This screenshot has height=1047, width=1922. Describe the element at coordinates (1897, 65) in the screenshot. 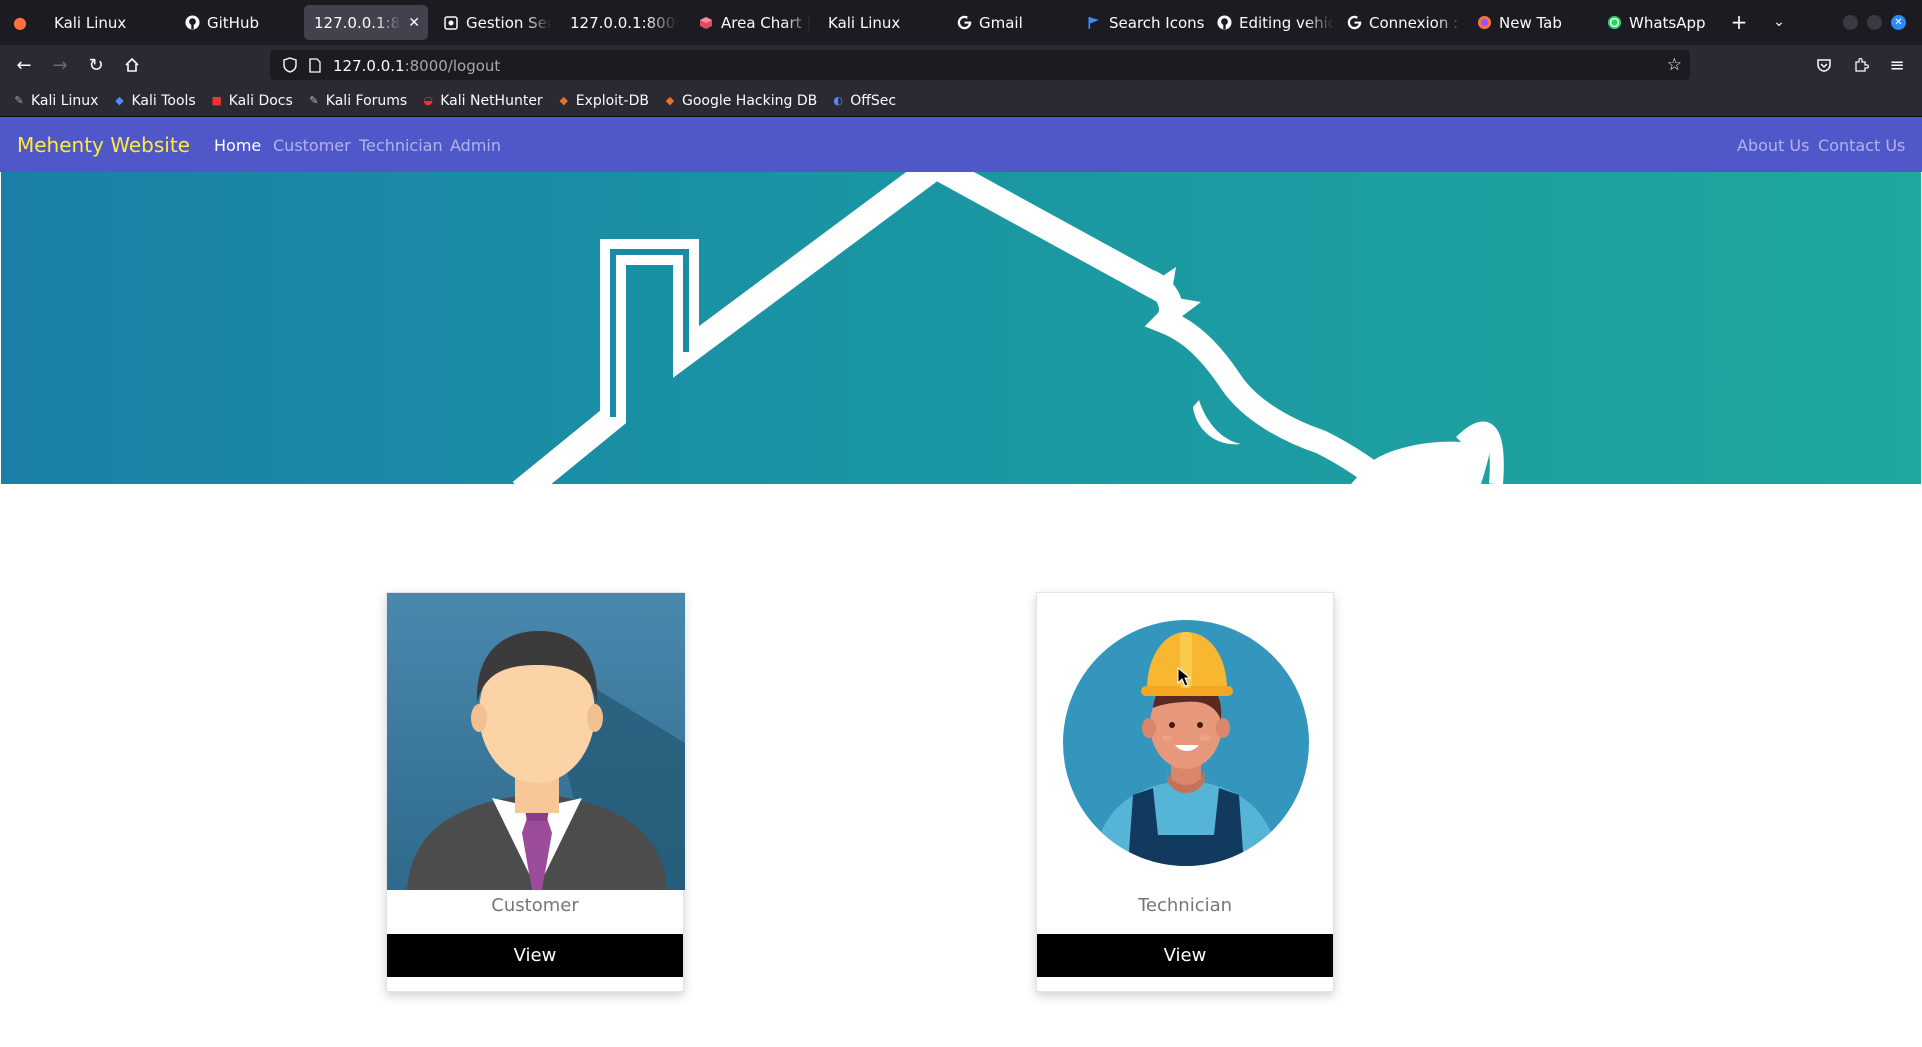

I see `hamburger-menu-icon: ≡` at that location.